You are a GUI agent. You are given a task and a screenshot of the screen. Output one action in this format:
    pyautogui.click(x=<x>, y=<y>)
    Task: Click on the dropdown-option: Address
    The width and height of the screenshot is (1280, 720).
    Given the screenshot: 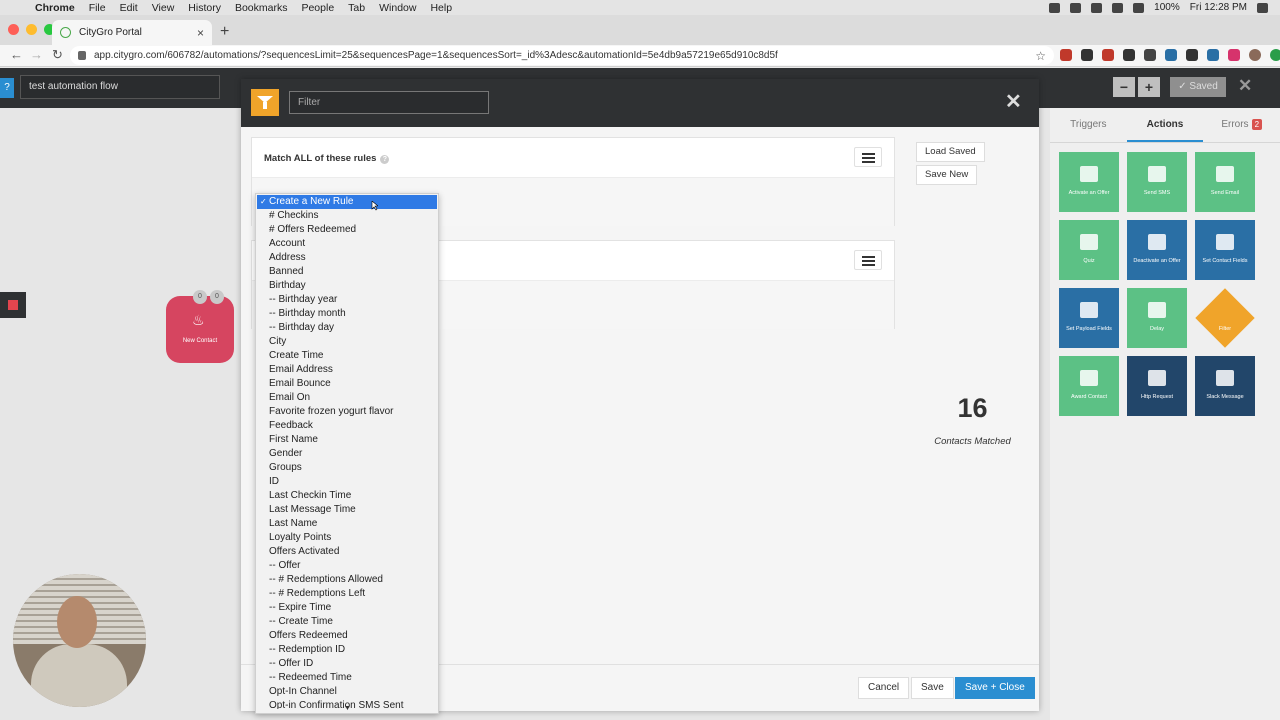 What is the action you would take?
    pyautogui.click(x=347, y=258)
    